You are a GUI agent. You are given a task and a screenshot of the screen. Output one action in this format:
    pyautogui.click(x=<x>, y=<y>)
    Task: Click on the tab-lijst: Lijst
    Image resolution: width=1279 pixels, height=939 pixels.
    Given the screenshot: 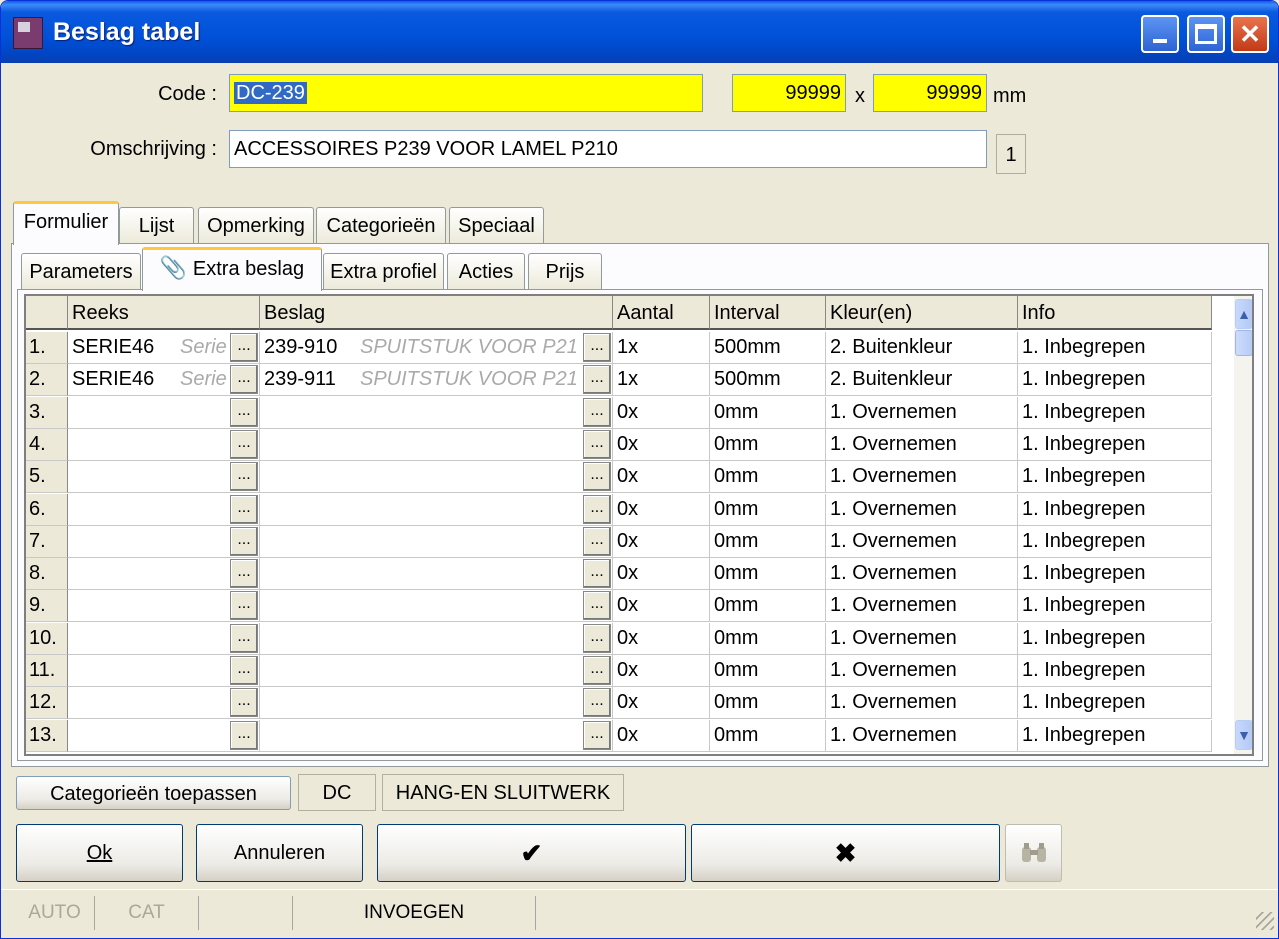 What is the action you would take?
    pyautogui.click(x=156, y=226)
    